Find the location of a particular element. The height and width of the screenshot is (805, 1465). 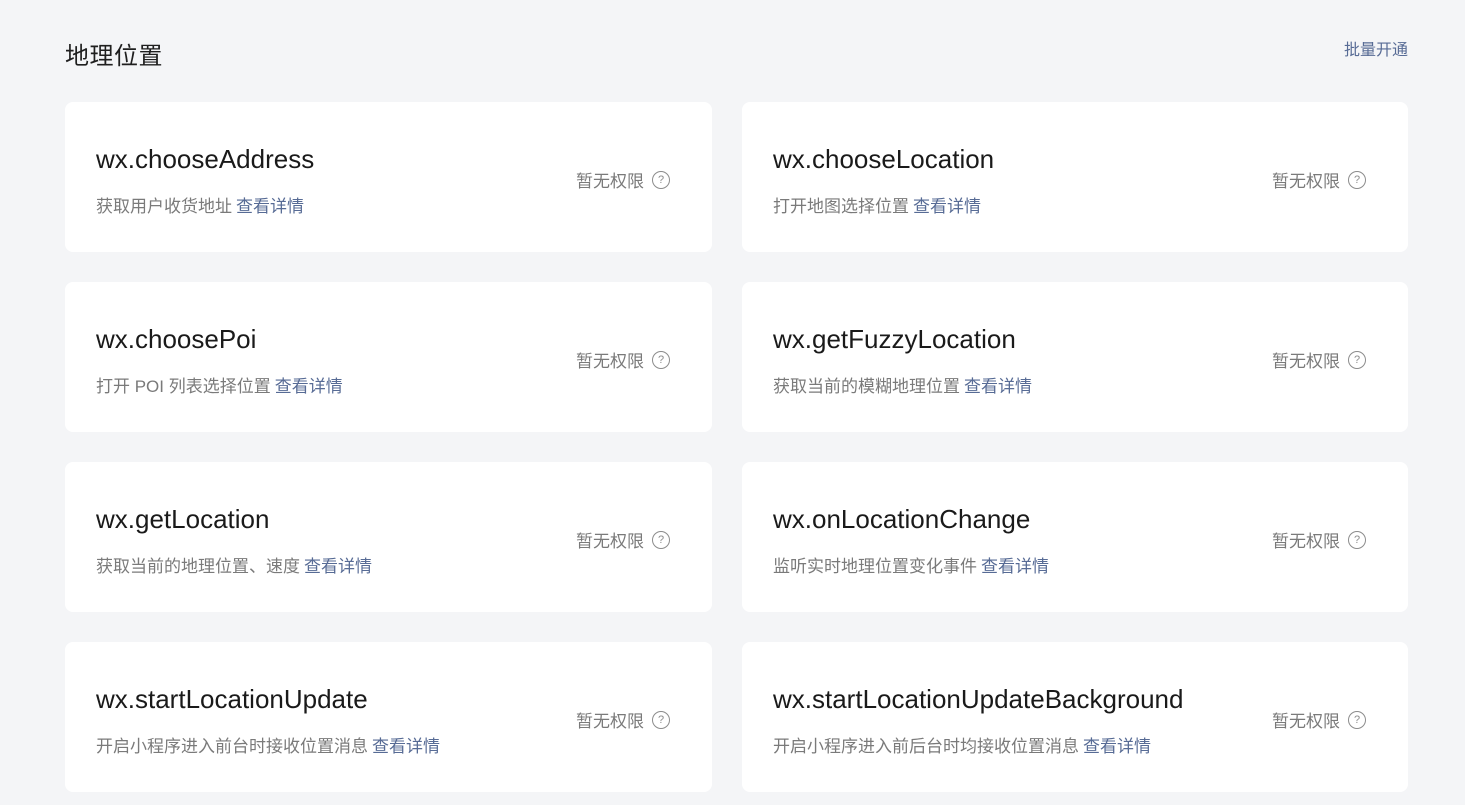

api-description: 打开 POI 列表选择位置 查看详情 is located at coordinates (219, 384).